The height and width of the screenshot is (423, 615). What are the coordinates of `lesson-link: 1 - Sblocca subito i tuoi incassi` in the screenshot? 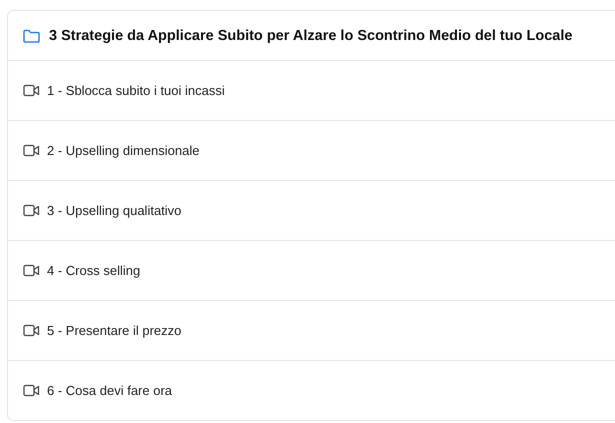 It's located at (136, 90).